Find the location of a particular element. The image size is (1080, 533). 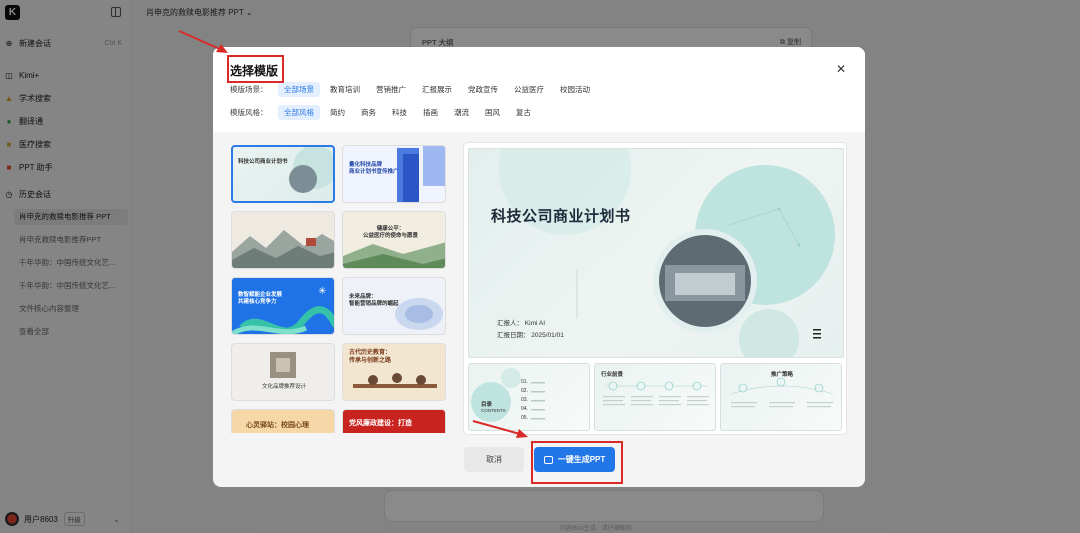

template-card is located at coordinates (283, 240).